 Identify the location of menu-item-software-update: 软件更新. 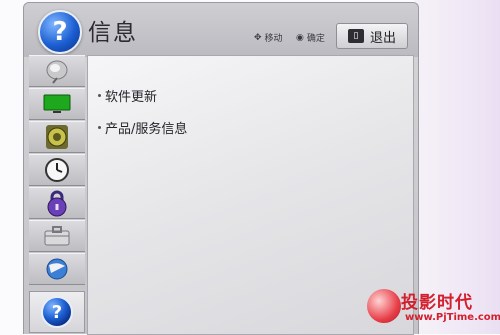
(127, 95).